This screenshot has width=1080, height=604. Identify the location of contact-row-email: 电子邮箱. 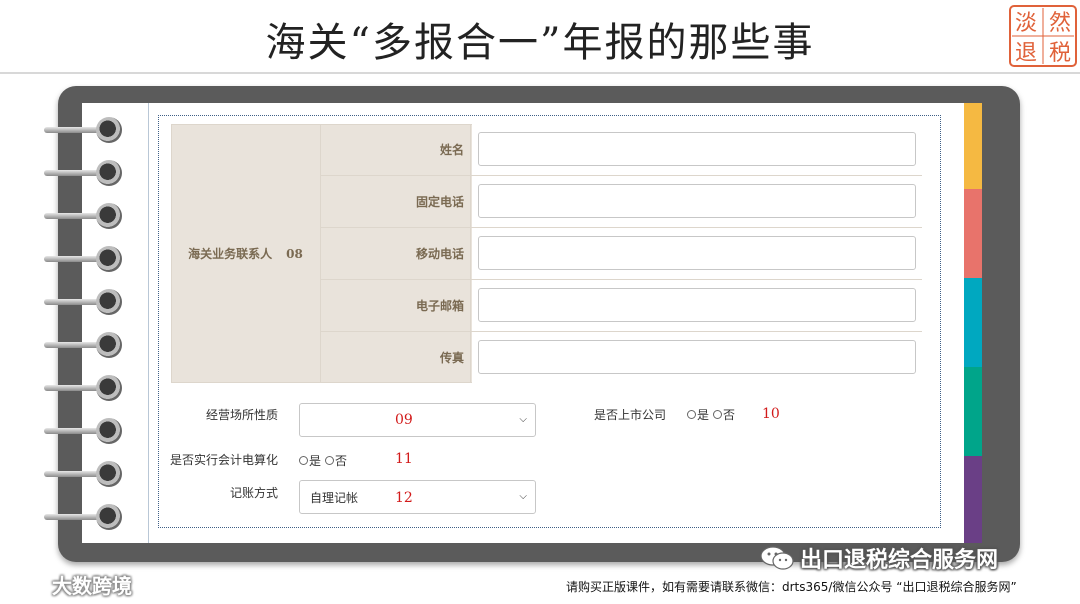
(621, 306).